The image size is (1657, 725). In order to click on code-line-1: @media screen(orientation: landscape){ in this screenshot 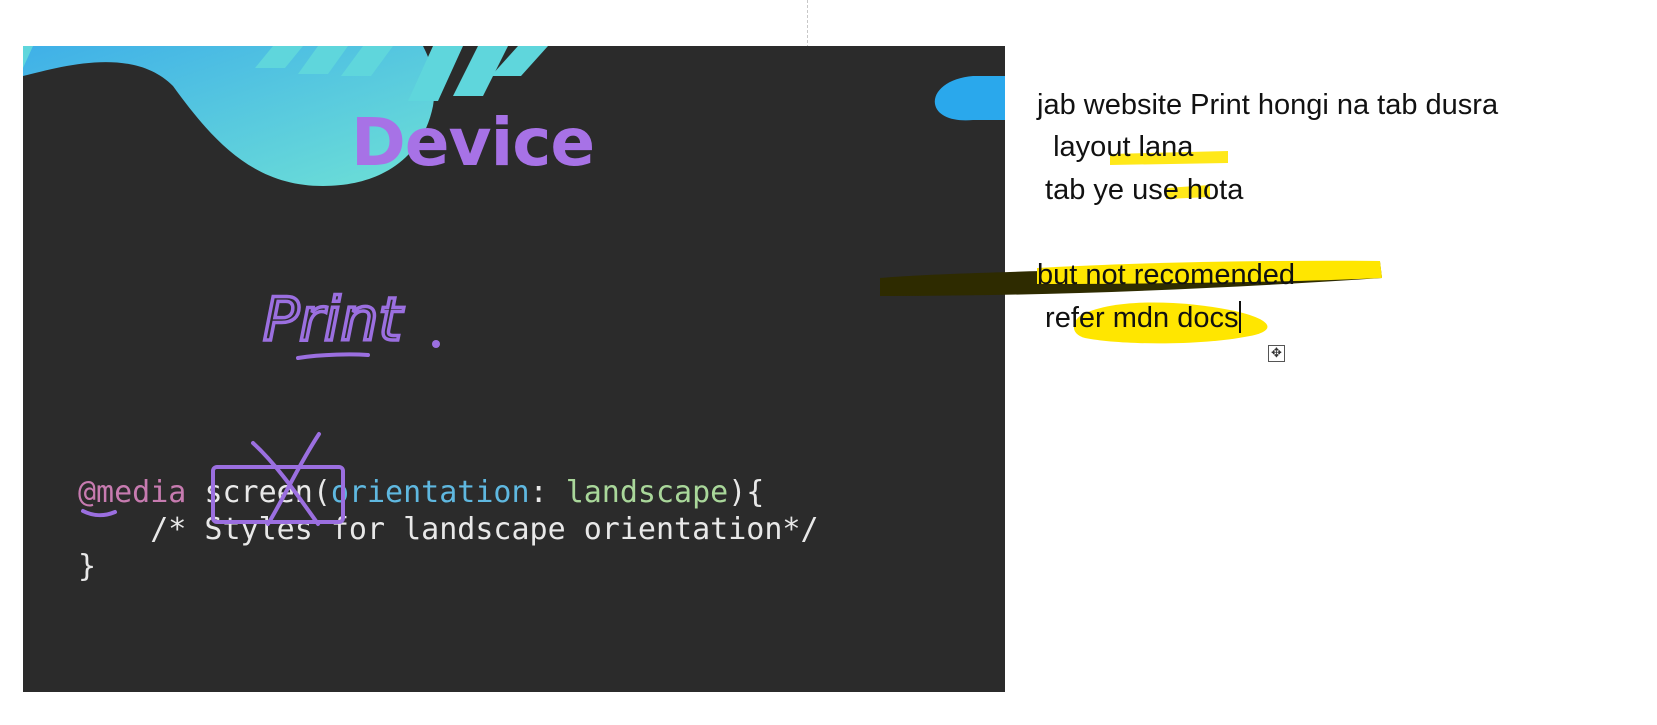, I will do `click(421, 492)`.